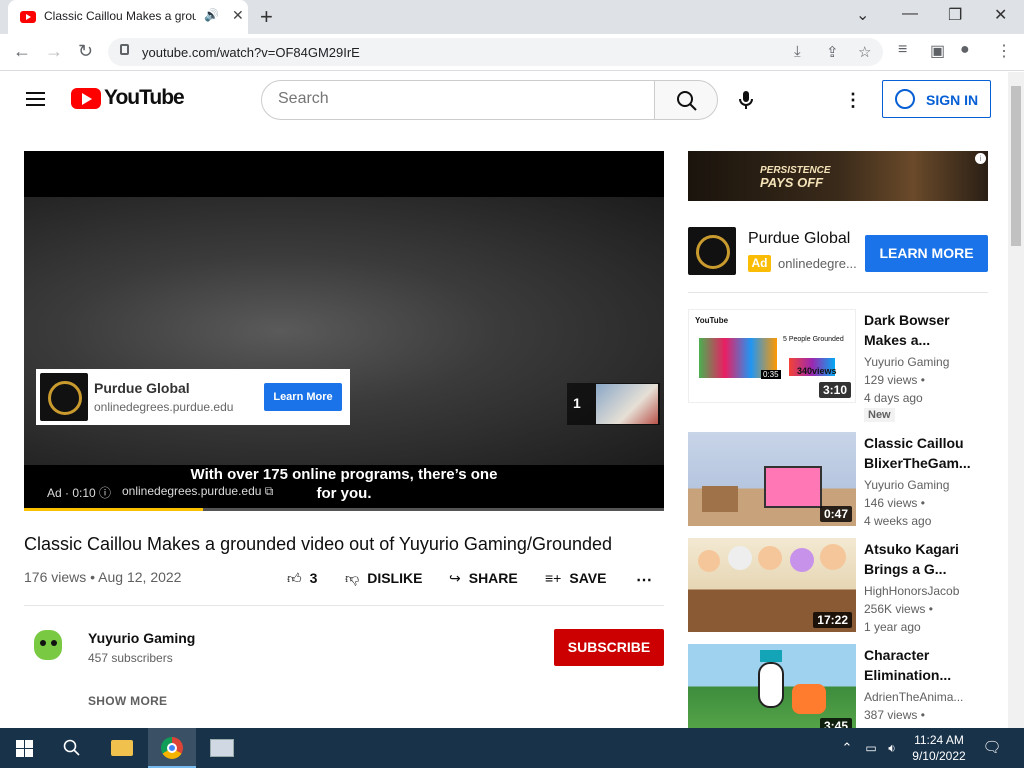 The image size is (1024, 768). I want to click on ad-domain-link: onlinedegrees.purdue.edu ⧉, so click(197, 491).